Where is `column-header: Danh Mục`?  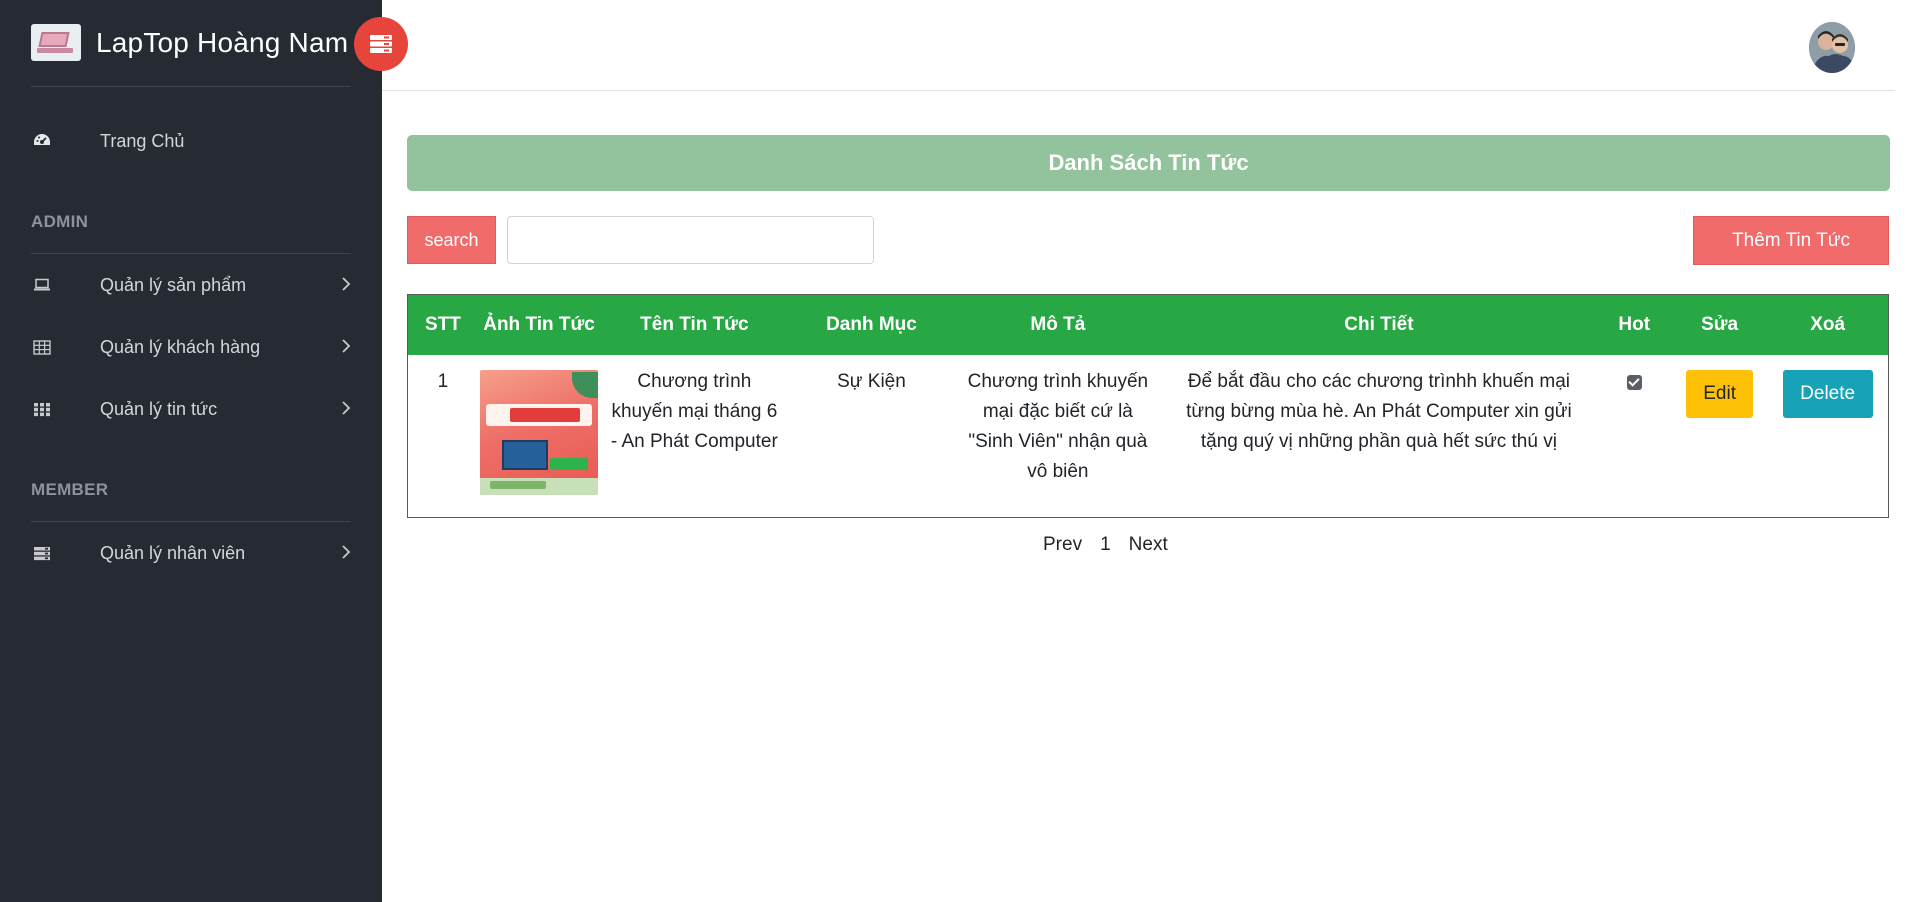 column-header: Danh Mục is located at coordinates (871, 324).